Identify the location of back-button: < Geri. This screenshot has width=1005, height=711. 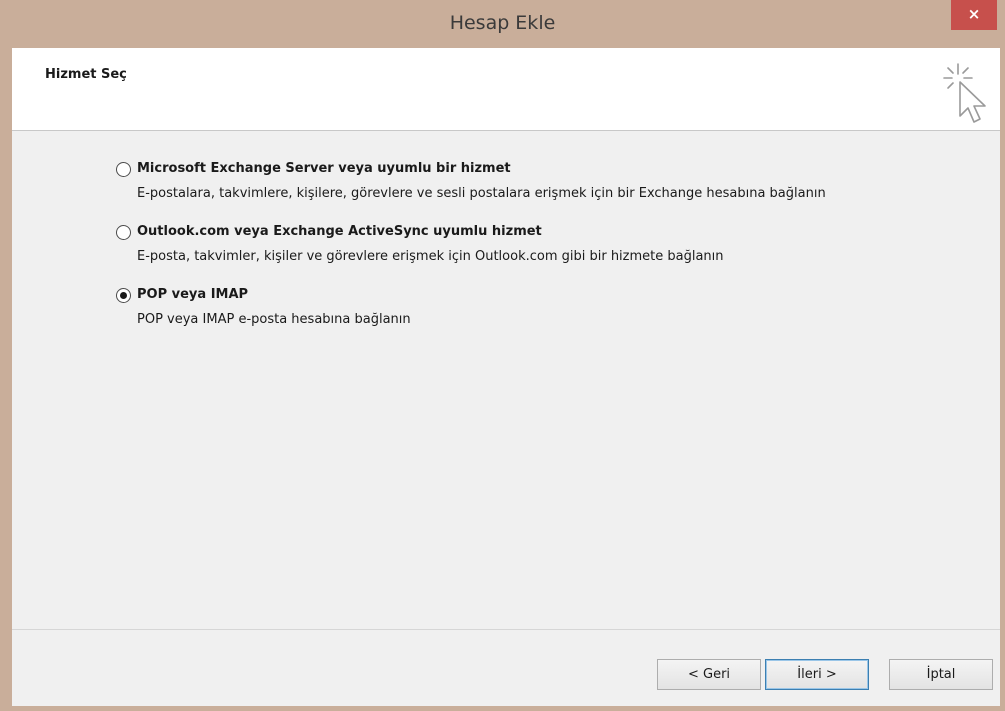
(709, 674).